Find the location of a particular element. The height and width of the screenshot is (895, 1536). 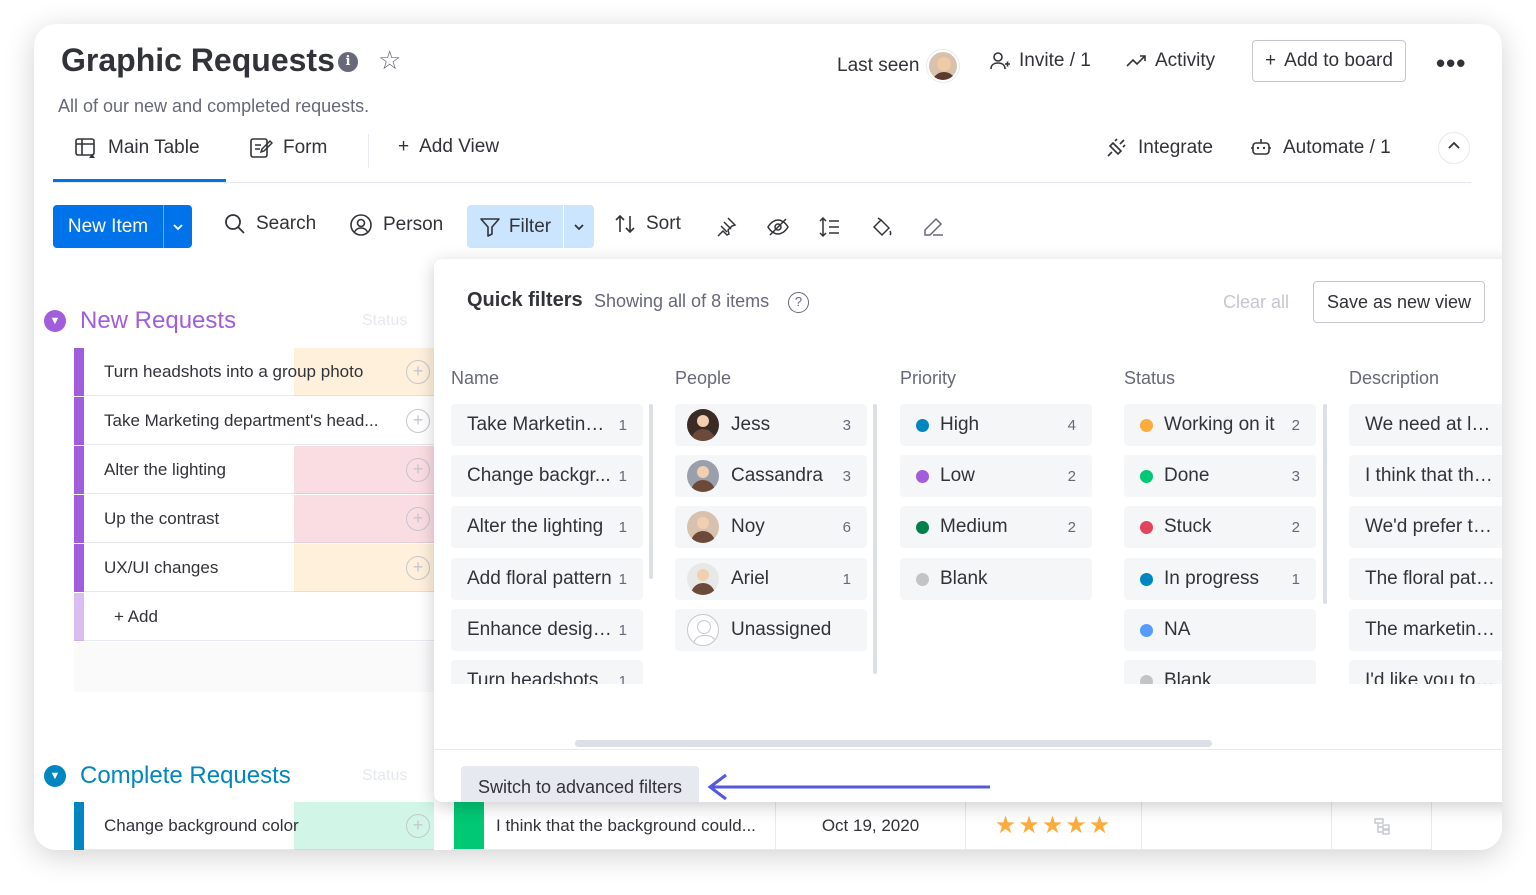

group-header-new-requests: ▼ New Requests is located at coordinates (140, 321).